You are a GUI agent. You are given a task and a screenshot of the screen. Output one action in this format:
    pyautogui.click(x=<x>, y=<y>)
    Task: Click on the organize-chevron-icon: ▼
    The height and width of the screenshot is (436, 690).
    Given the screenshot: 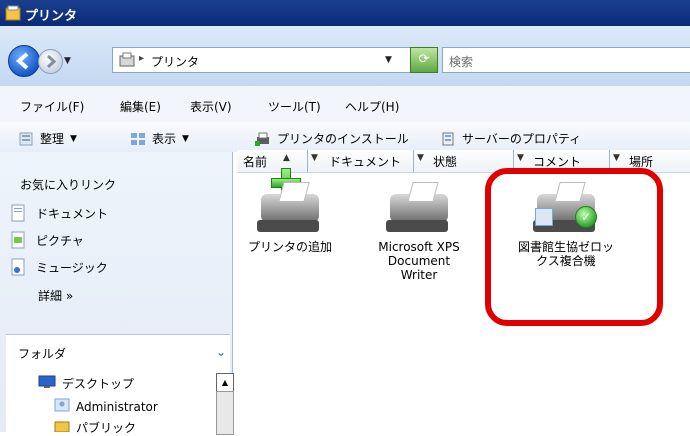 What is the action you would take?
    pyautogui.click(x=73, y=138)
    